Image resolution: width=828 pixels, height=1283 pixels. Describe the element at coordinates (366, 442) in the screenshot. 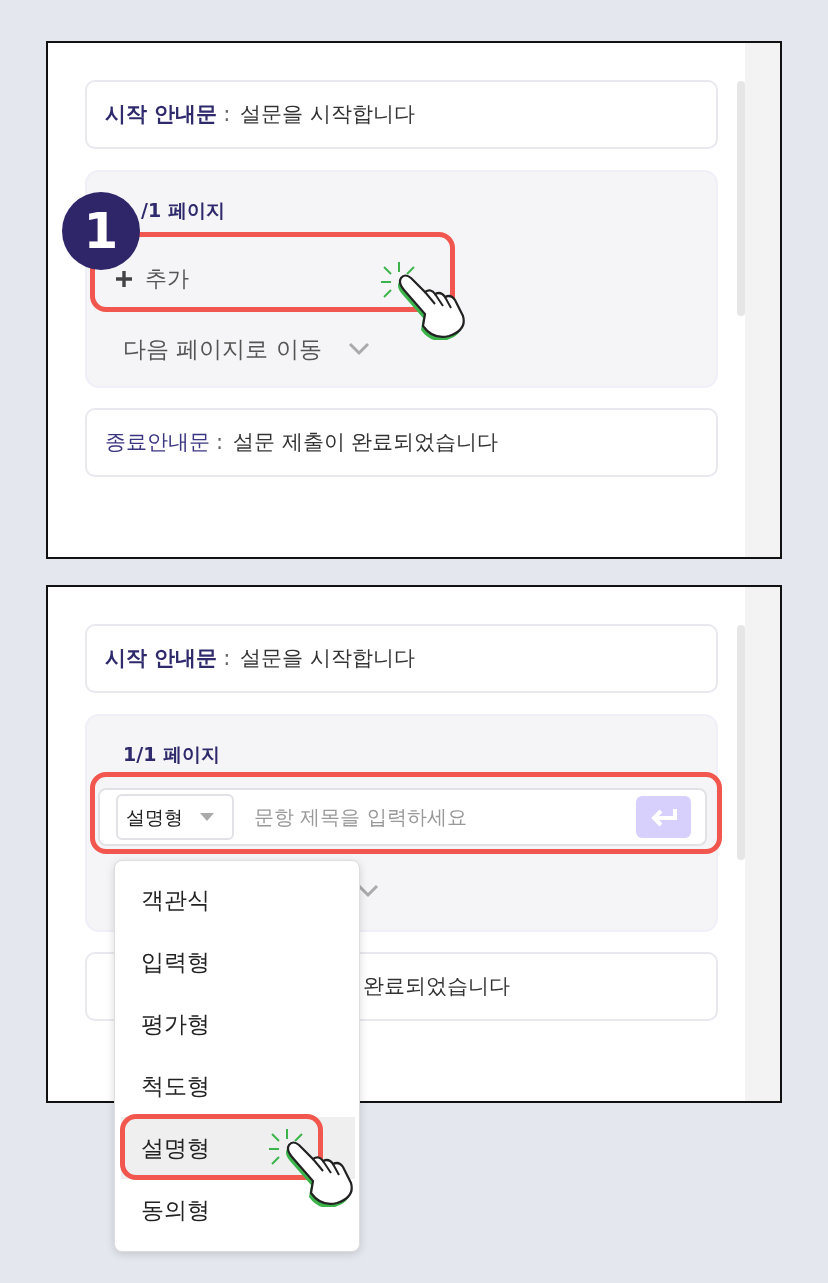

I see `notice-text: 설문 제출이 완료되었습니다` at that location.